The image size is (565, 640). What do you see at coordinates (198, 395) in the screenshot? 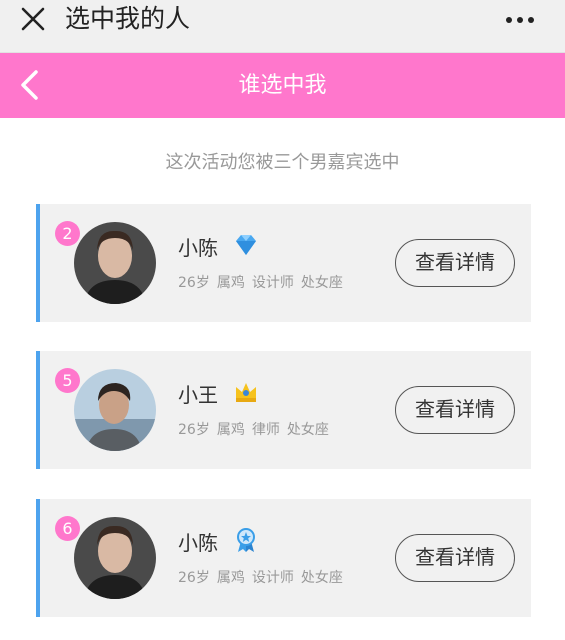
I see `guest-name: 小王` at bounding box center [198, 395].